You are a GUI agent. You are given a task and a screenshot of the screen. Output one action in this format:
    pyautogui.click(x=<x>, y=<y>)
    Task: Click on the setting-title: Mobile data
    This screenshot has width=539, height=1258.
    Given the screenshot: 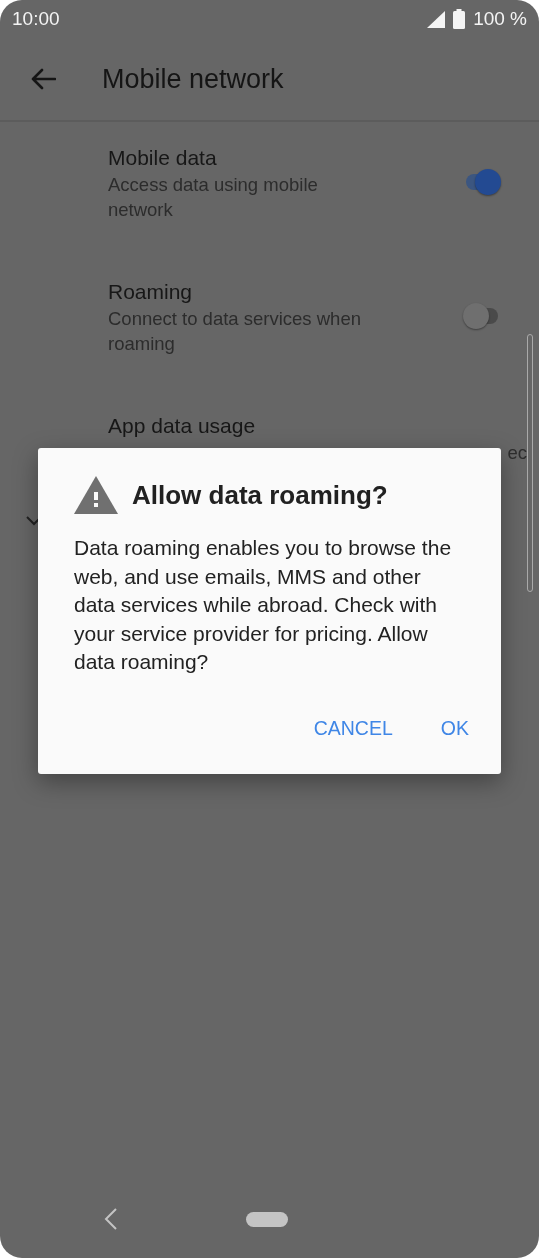 What is the action you would take?
    pyautogui.click(x=163, y=158)
    